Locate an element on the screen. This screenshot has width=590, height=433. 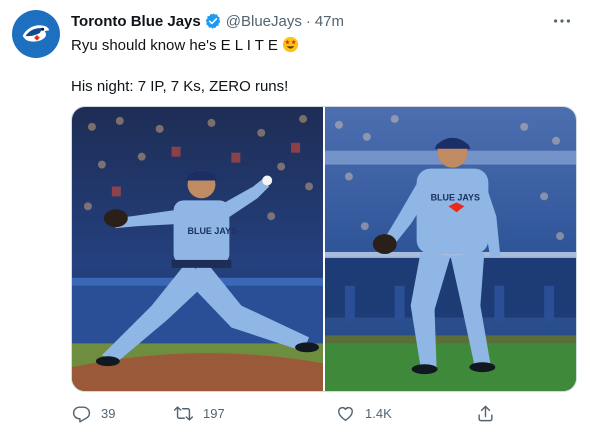
retweet-button: 197 is located at coordinates (199, 413).